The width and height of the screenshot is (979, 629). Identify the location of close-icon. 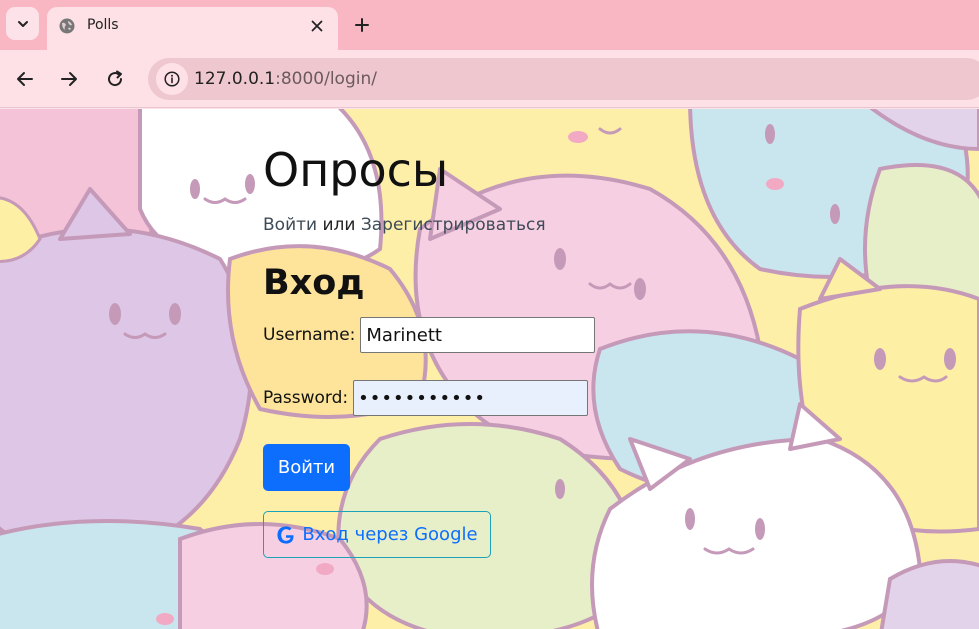
(317, 26).